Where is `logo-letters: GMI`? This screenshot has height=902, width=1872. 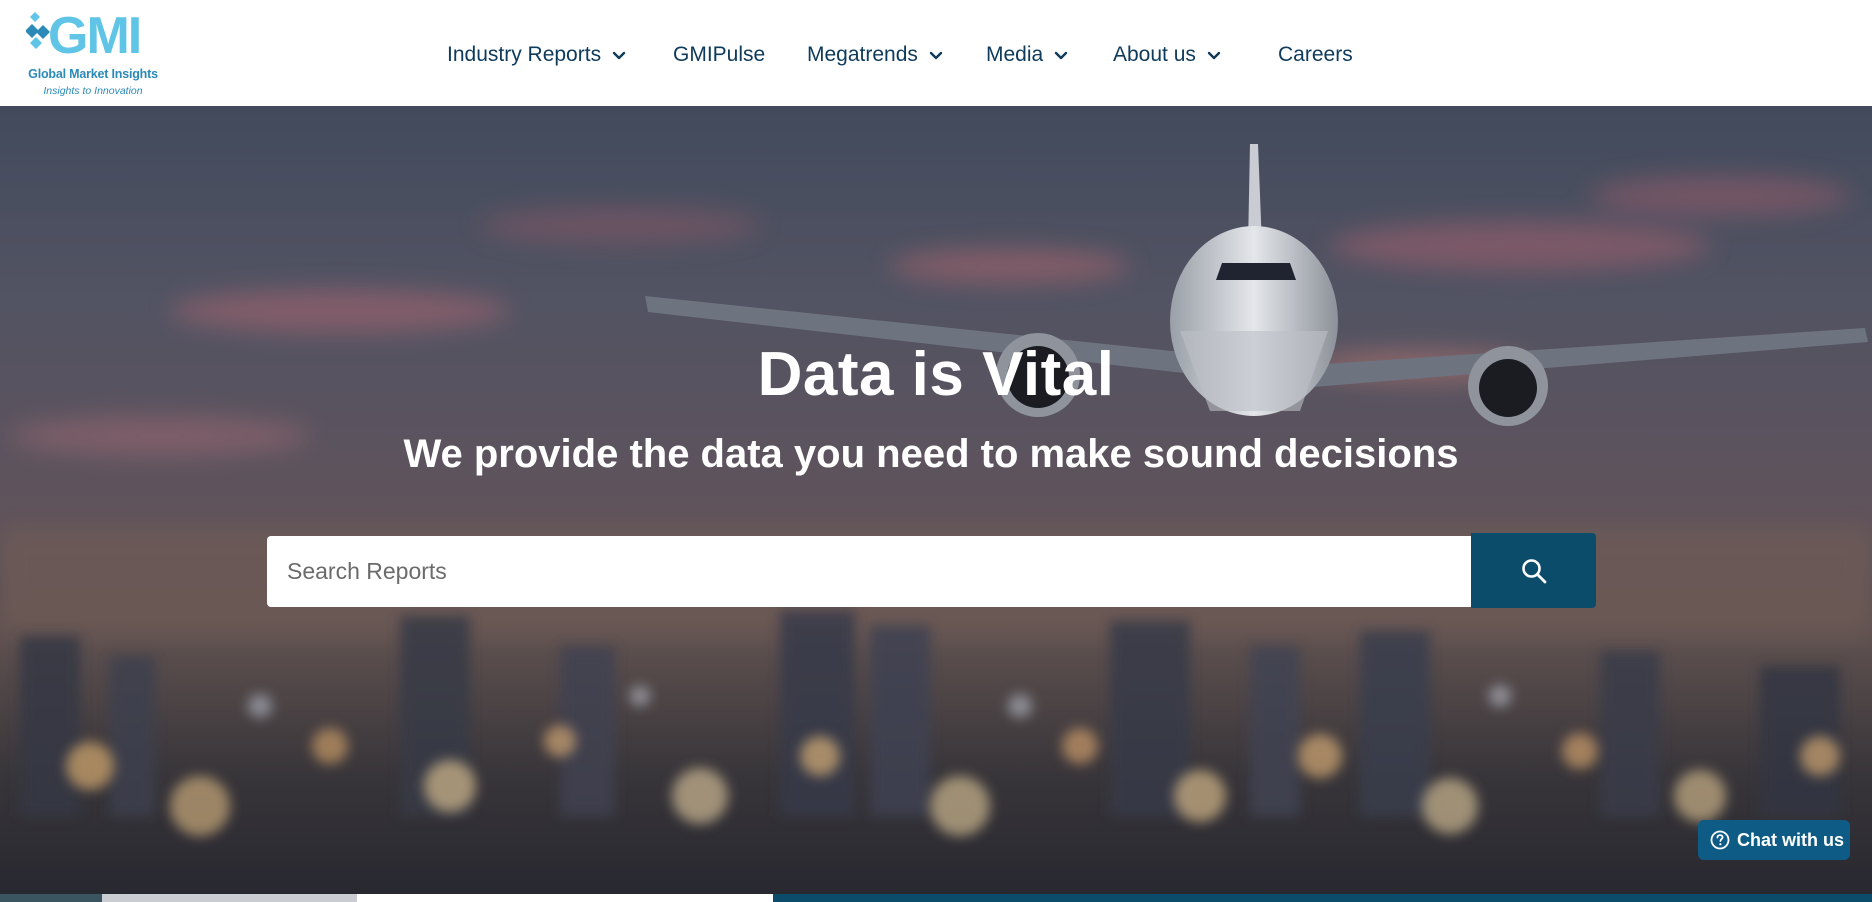 logo-letters: GMI is located at coordinates (95, 36).